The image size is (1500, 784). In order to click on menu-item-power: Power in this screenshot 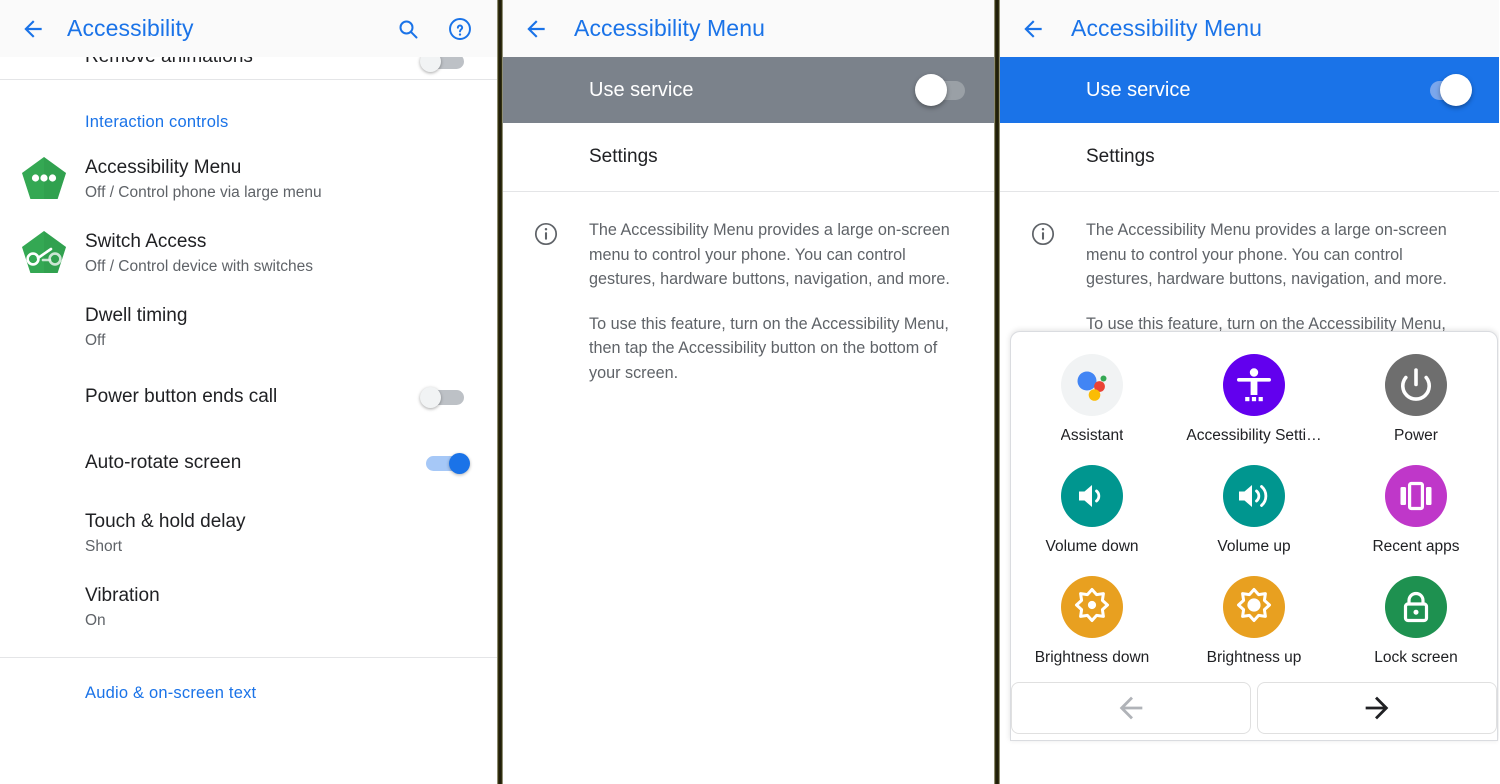, I will do `click(1416, 399)`.